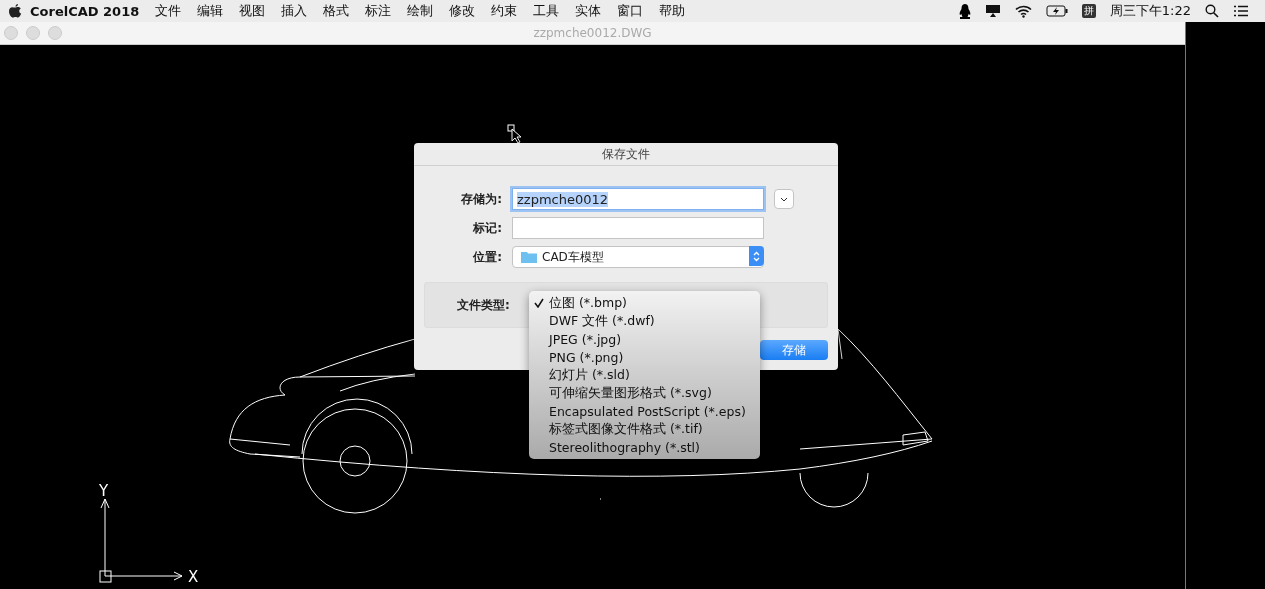 The width and height of the screenshot is (1265, 589). Describe the element at coordinates (483, 305) in the screenshot. I see `field-label: 文件类型:` at that location.